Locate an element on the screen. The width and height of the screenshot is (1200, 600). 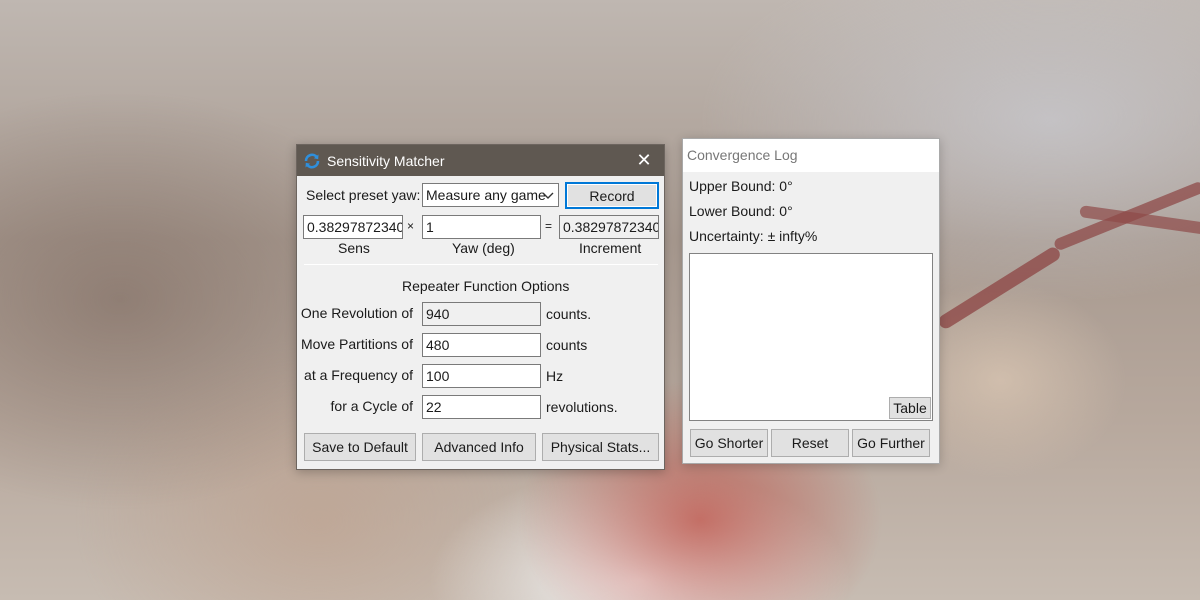
revolution-label: One Revolution of is located at coordinates (356, 313).